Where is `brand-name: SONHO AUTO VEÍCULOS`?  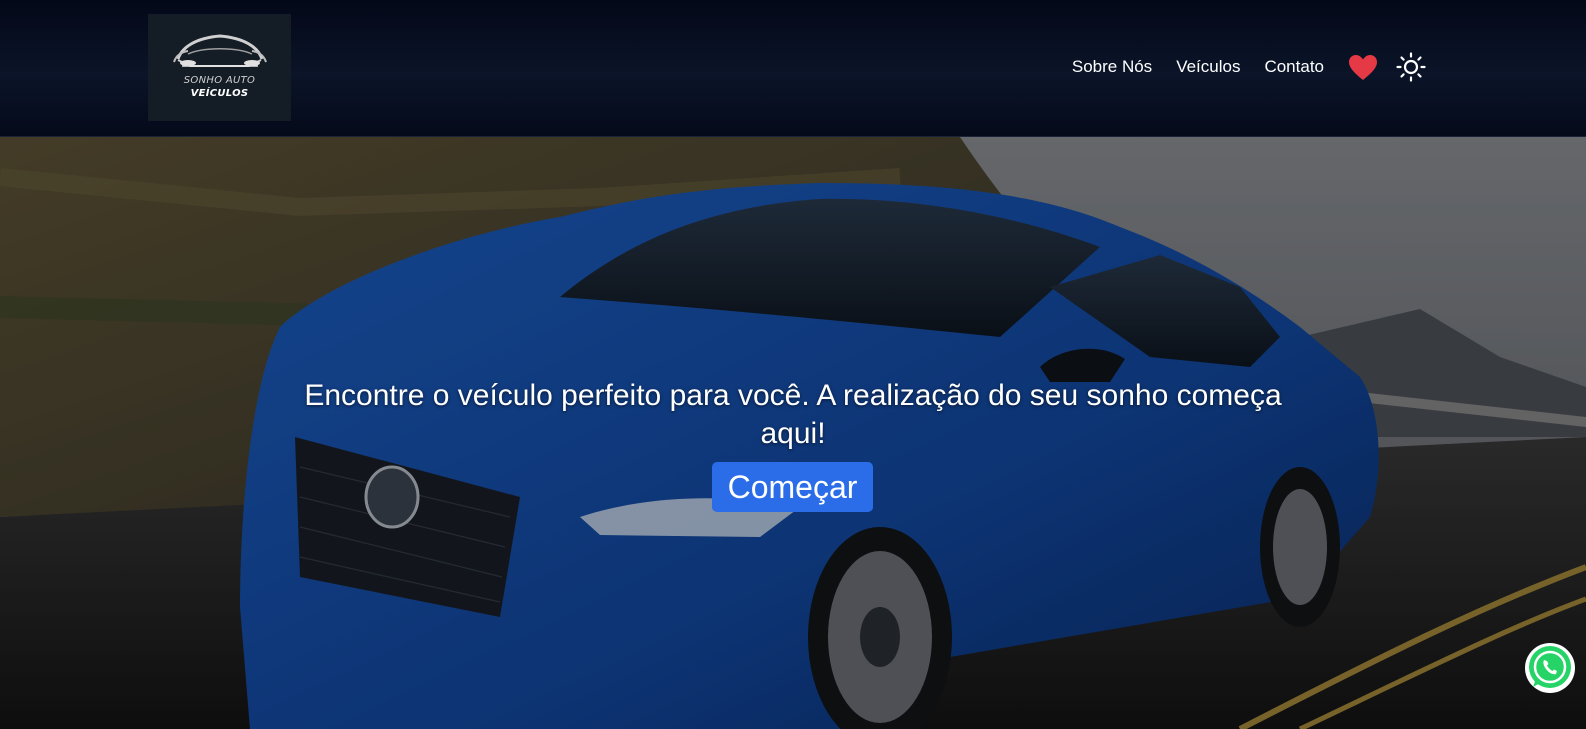
brand-name: SONHO AUTO VEÍCULOS is located at coordinates (219, 87).